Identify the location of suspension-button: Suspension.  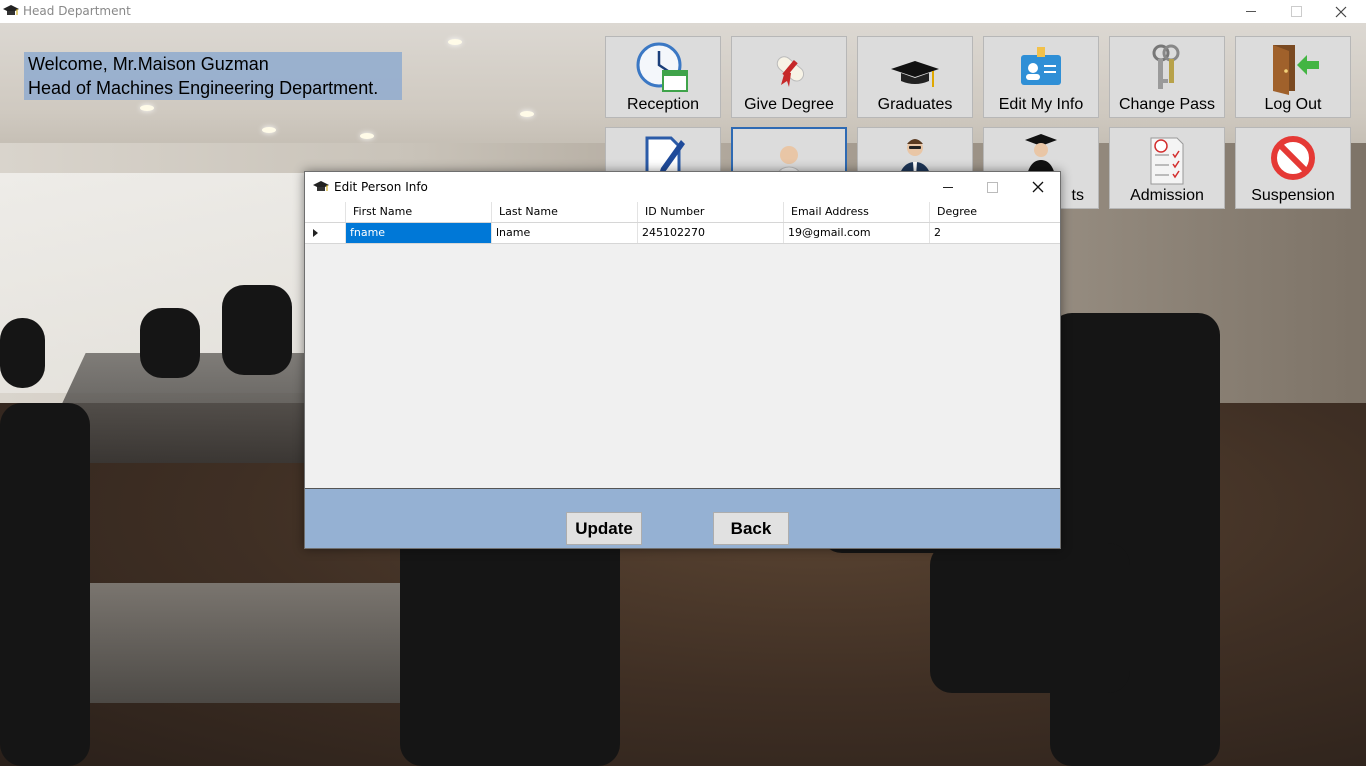
(1293, 168).